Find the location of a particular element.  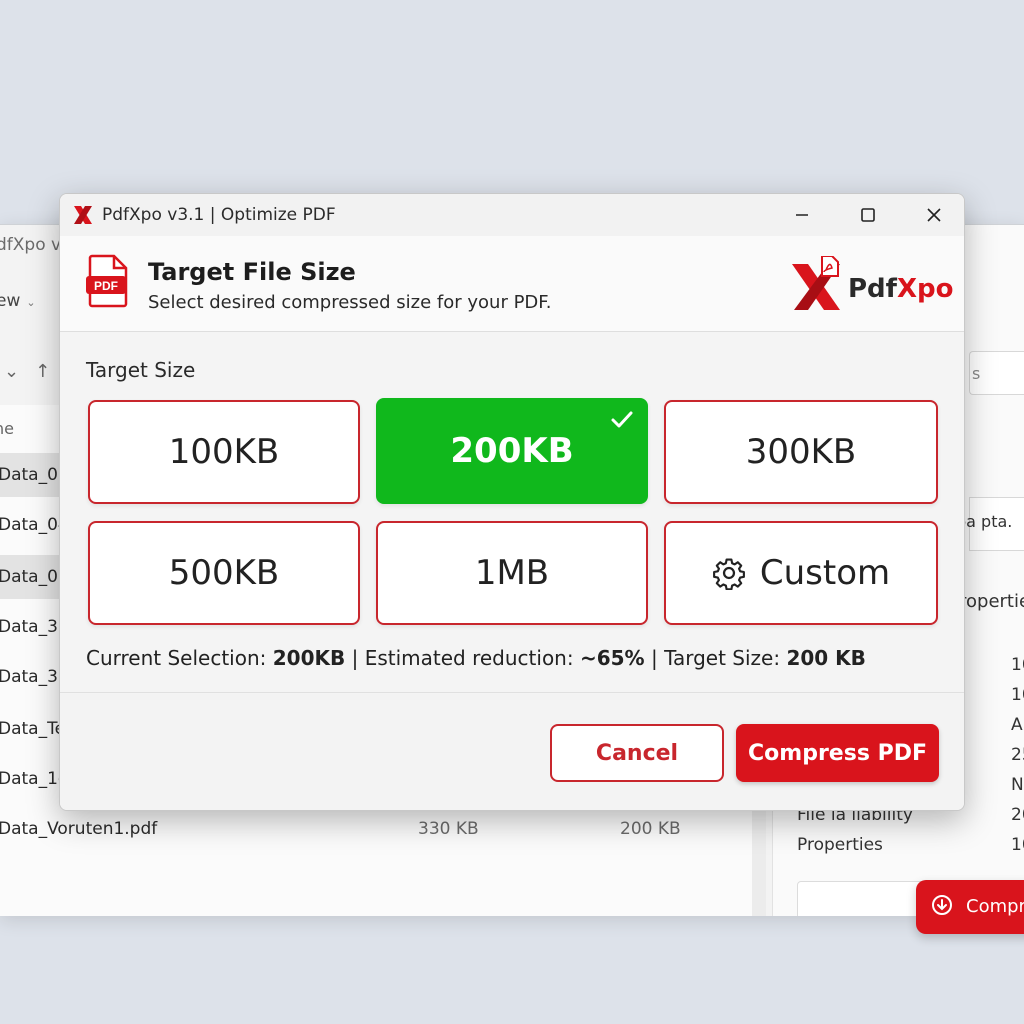

summary-current-value: 200KB is located at coordinates (309, 658).